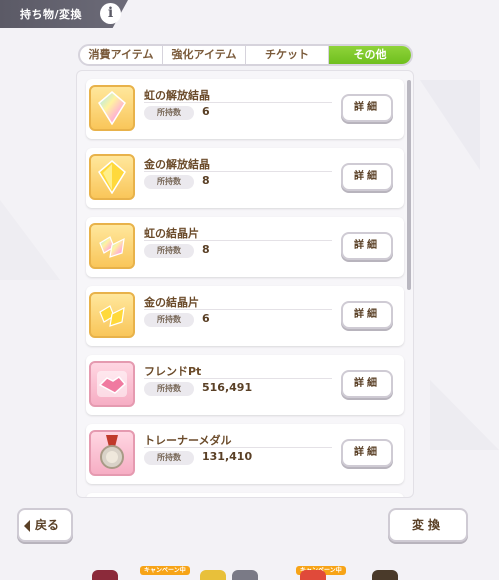 Image resolution: width=499 pixels, height=580 pixels. Describe the element at coordinates (409, 185) in the screenshot. I see `scrollbar` at that location.